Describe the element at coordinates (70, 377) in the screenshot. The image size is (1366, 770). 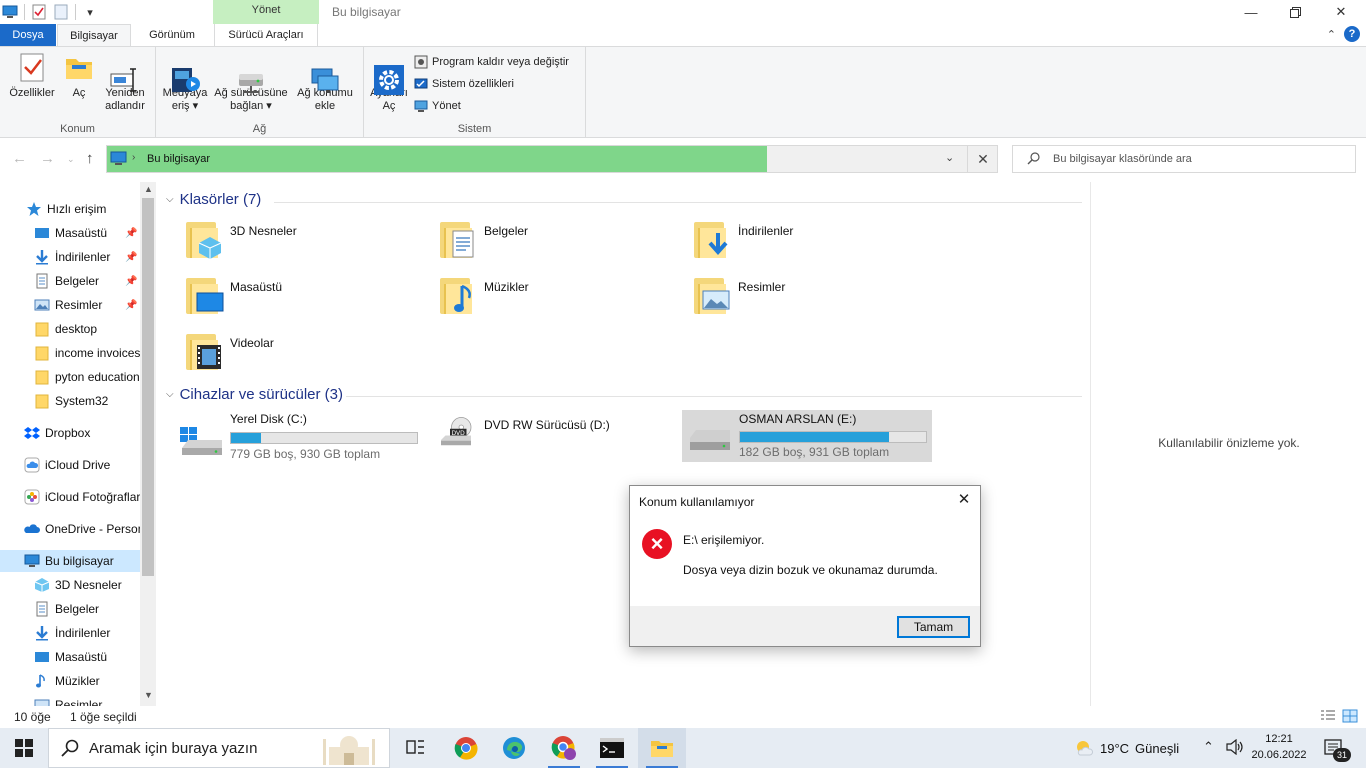
I see `sidebar-item-pyton-education: pyton education` at that location.